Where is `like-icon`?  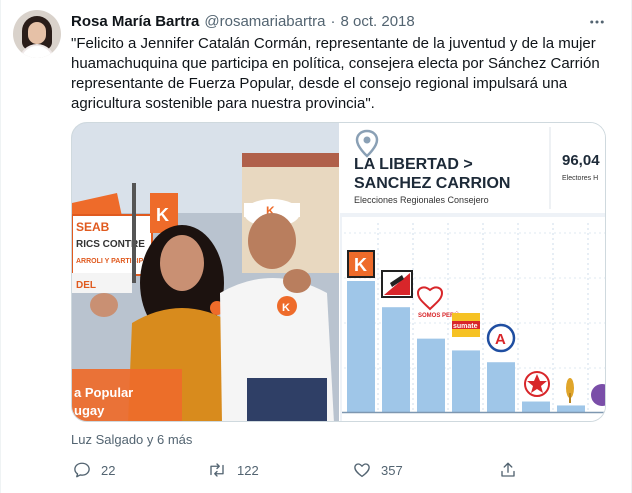 like-icon is located at coordinates (362, 470).